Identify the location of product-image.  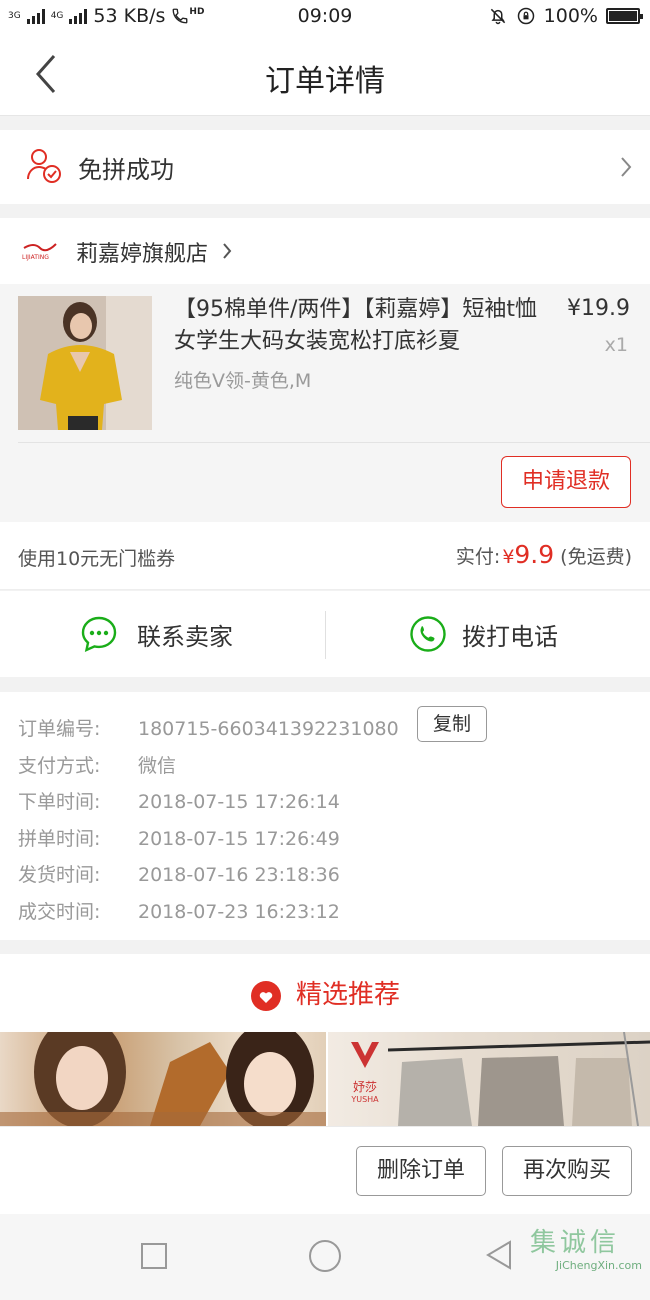
(85, 363).